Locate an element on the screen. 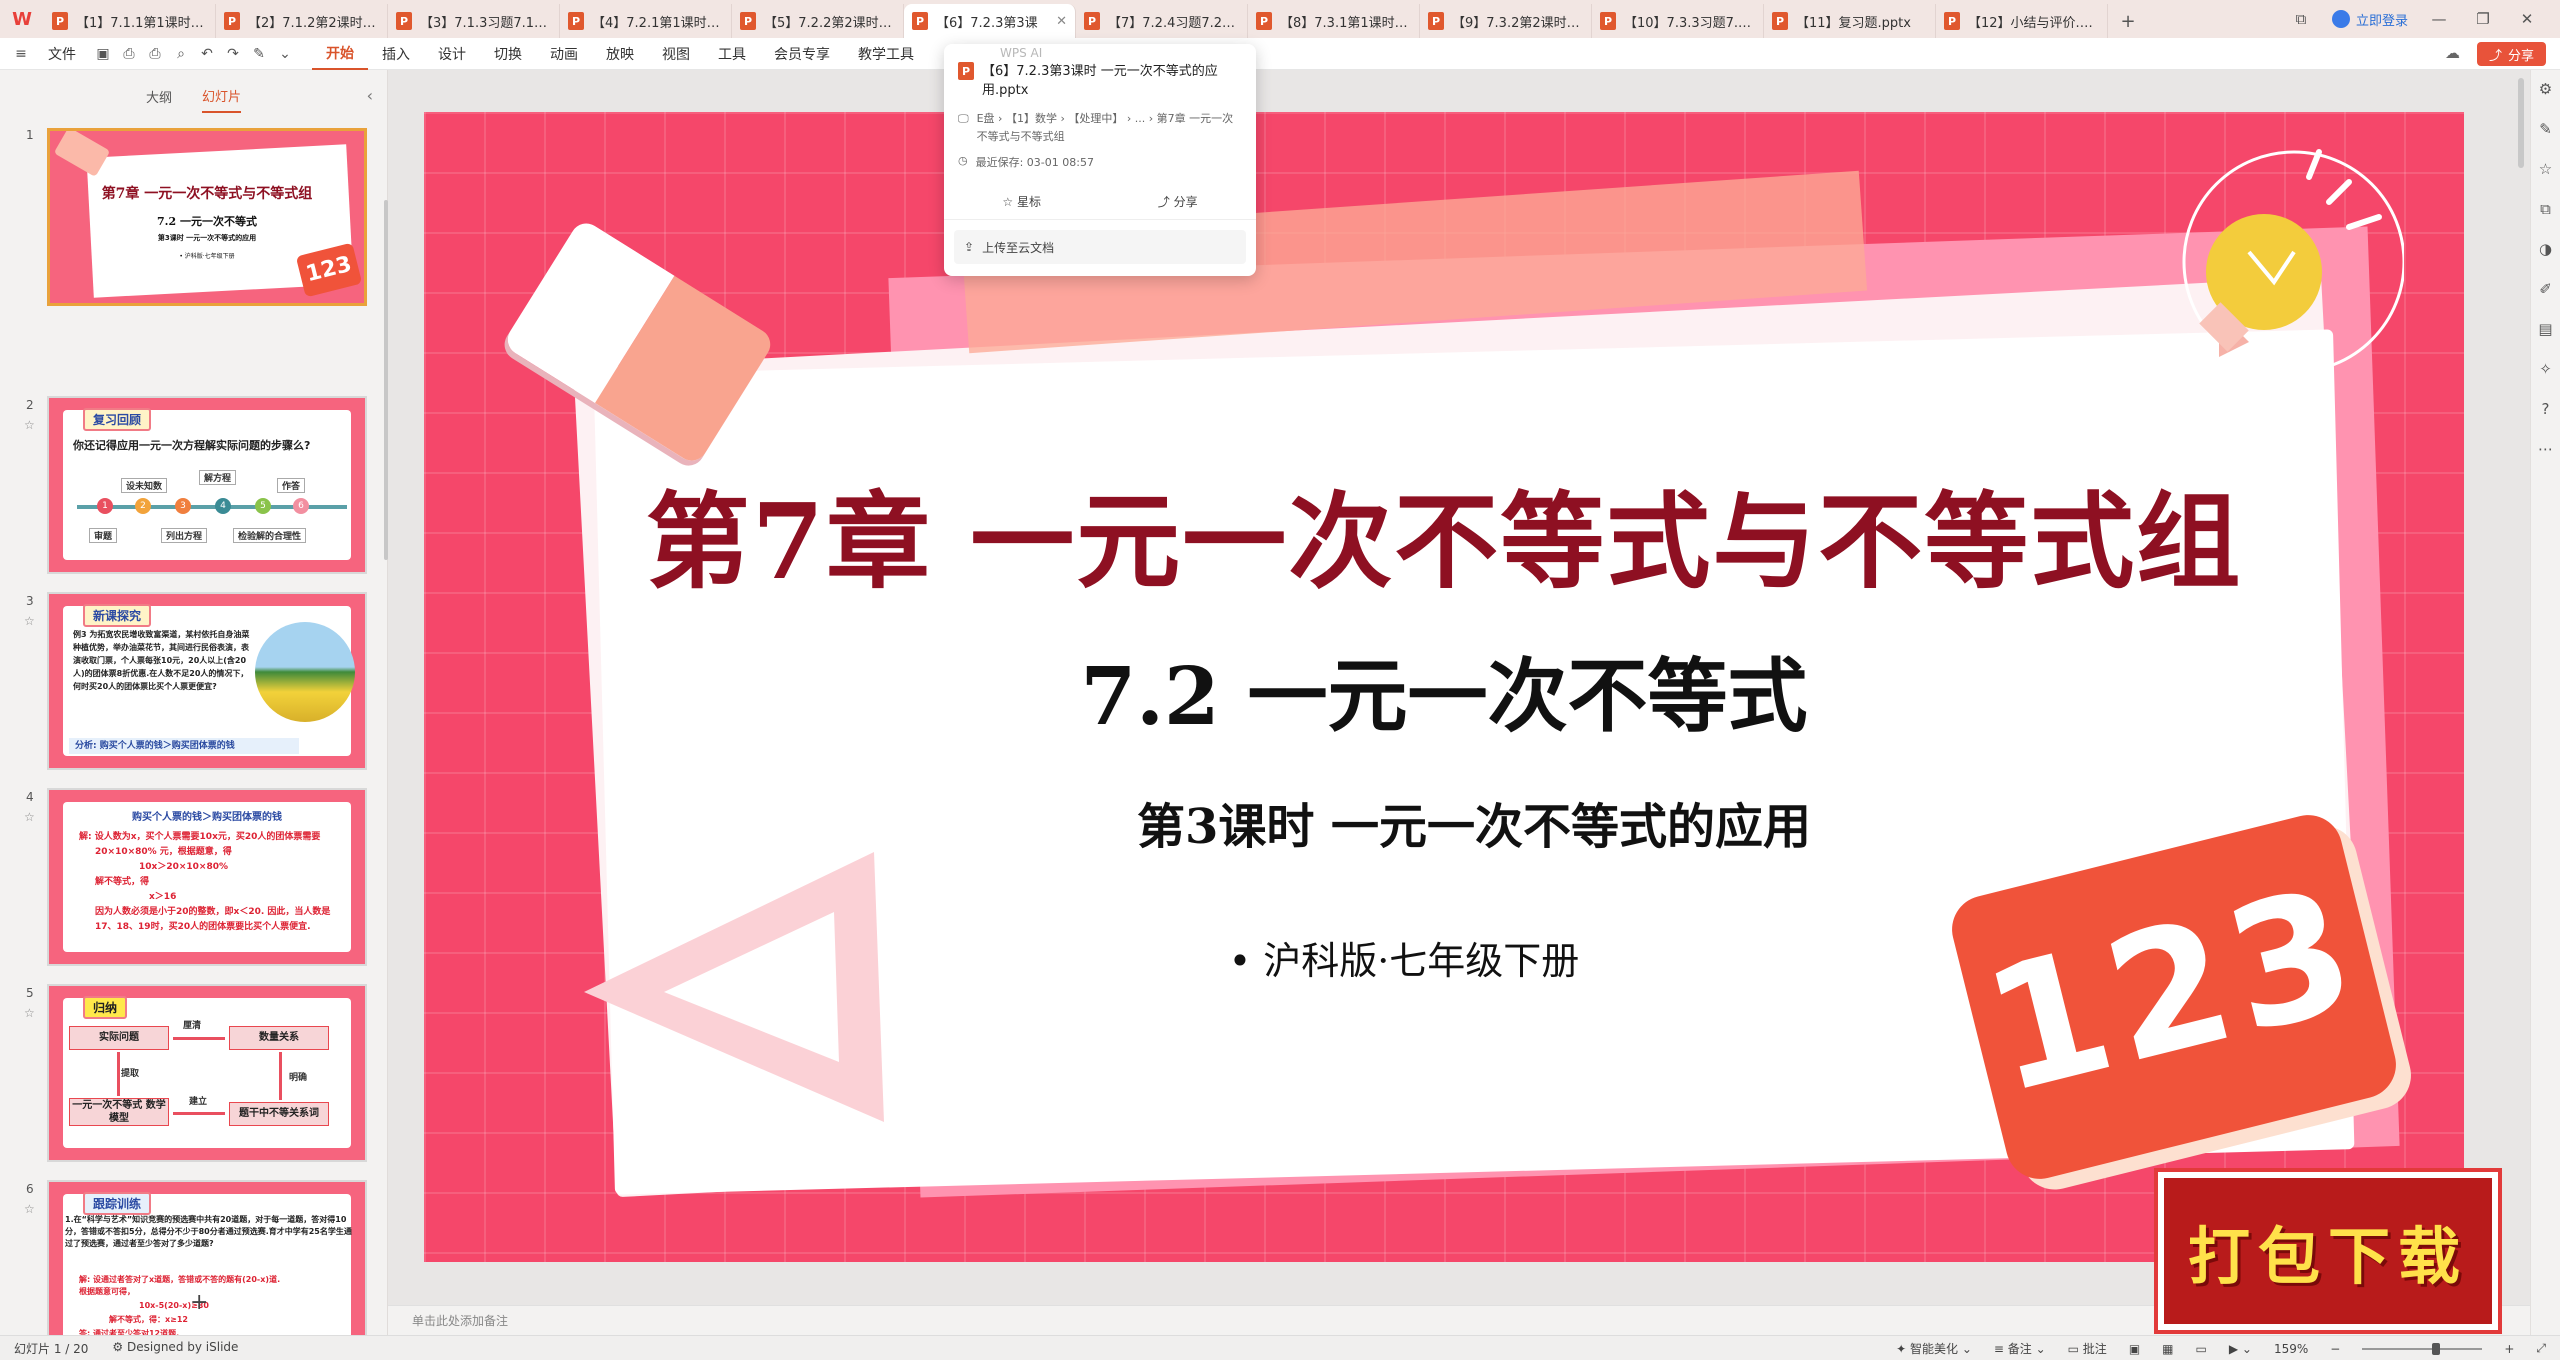  palette-icon: ◑ is located at coordinates (2545, 249).